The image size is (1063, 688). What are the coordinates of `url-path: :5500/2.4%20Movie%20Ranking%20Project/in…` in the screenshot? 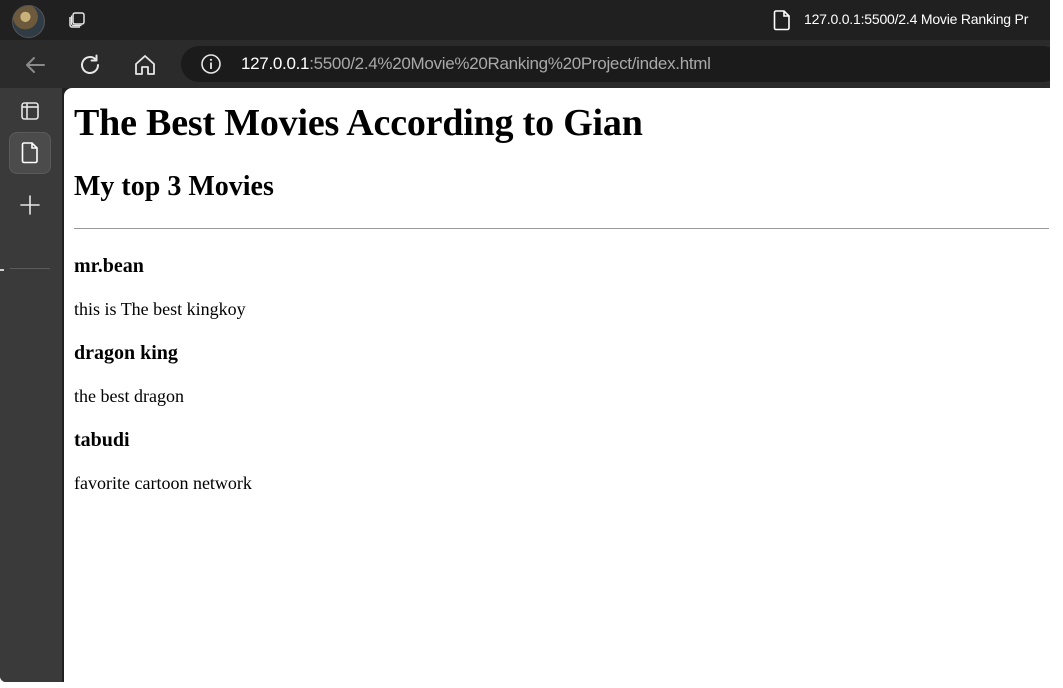 It's located at (510, 63).